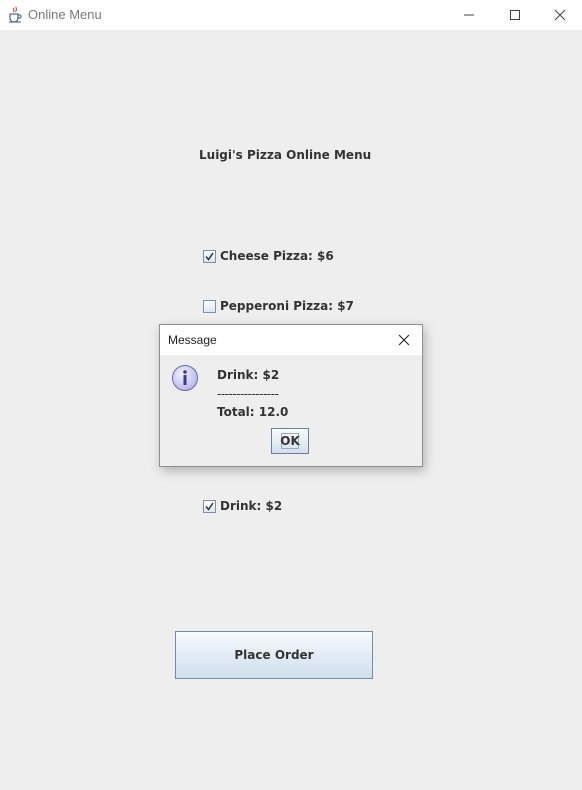  Describe the element at coordinates (192, 340) in the screenshot. I see `dialog-title: Message` at that location.